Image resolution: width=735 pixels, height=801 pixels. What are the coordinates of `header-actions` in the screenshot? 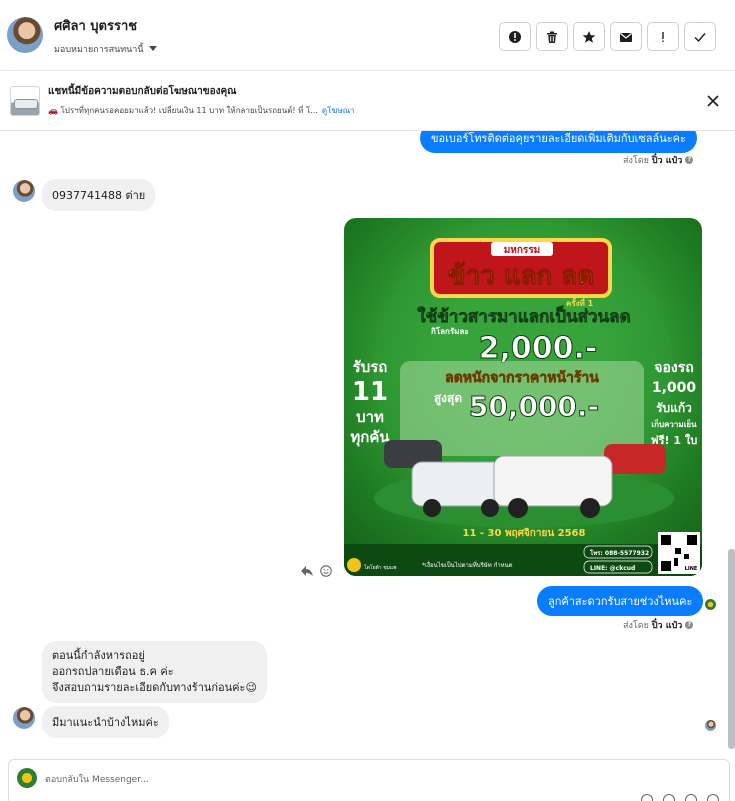 It's located at (607, 36).